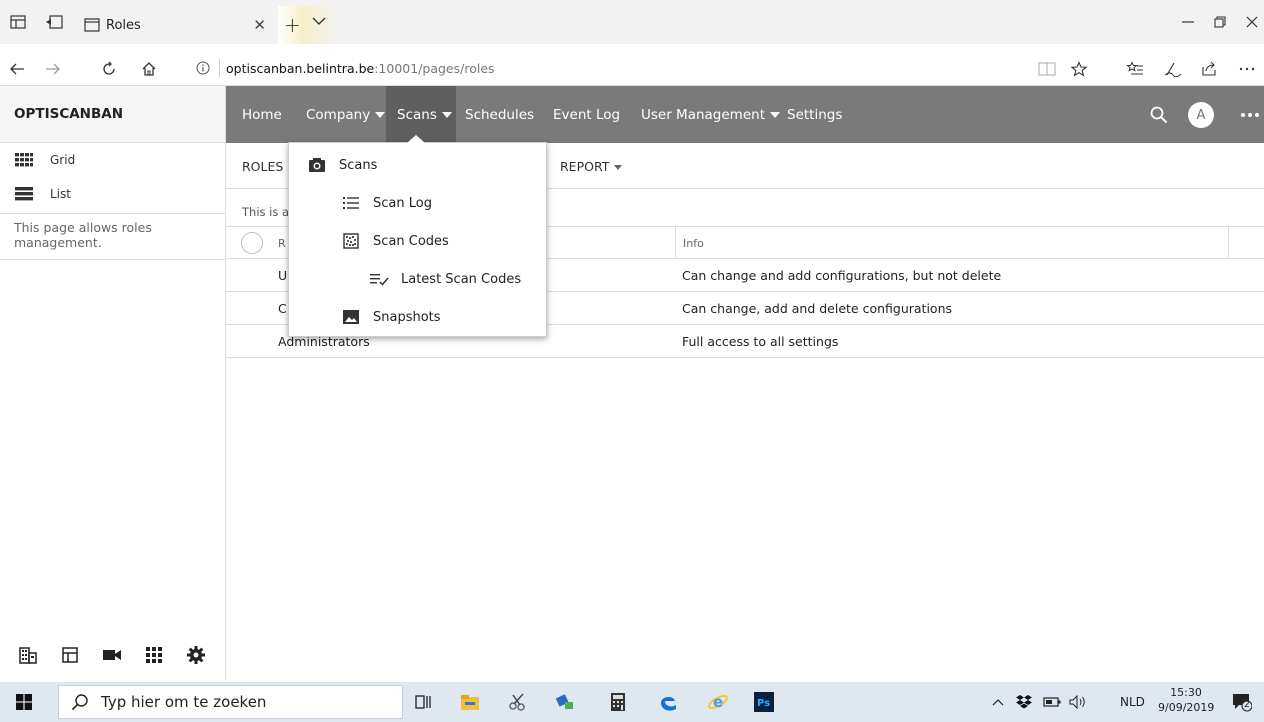 The height and width of the screenshot is (722, 1264). What do you see at coordinates (178, 25) in the screenshot?
I see `browser-tab: Roles ✕` at bounding box center [178, 25].